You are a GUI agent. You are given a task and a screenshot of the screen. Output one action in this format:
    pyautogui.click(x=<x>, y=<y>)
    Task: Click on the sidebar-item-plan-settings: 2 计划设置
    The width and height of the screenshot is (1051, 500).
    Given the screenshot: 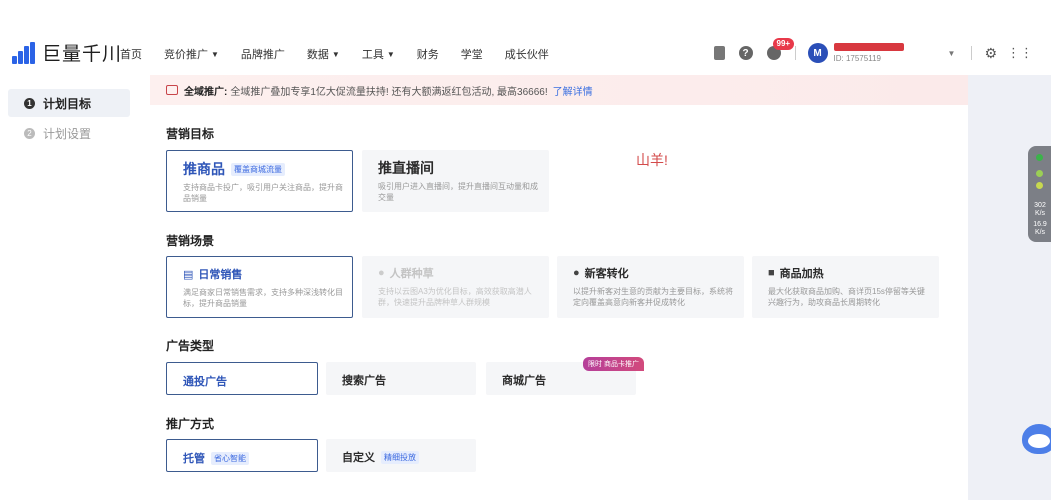 What is the action you would take?
    pyautogui.click(x=69, y=133)
    